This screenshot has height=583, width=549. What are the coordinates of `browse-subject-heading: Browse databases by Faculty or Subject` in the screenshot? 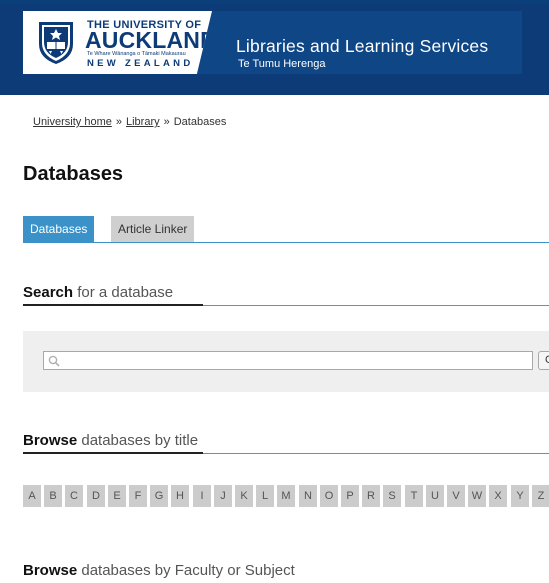 It's located at (159, 570).